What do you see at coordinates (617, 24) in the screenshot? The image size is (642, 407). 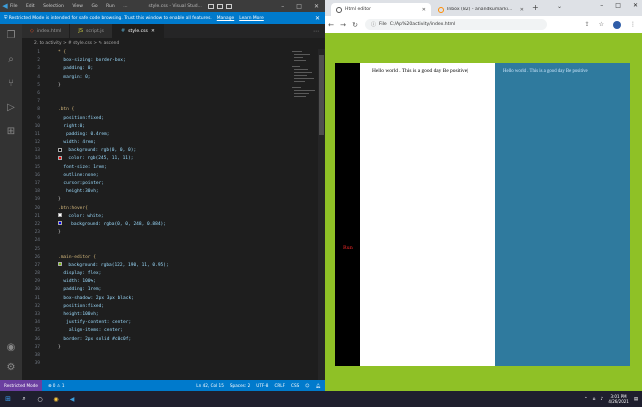 I see `profile-avatar` at bounding box center [617, 24].